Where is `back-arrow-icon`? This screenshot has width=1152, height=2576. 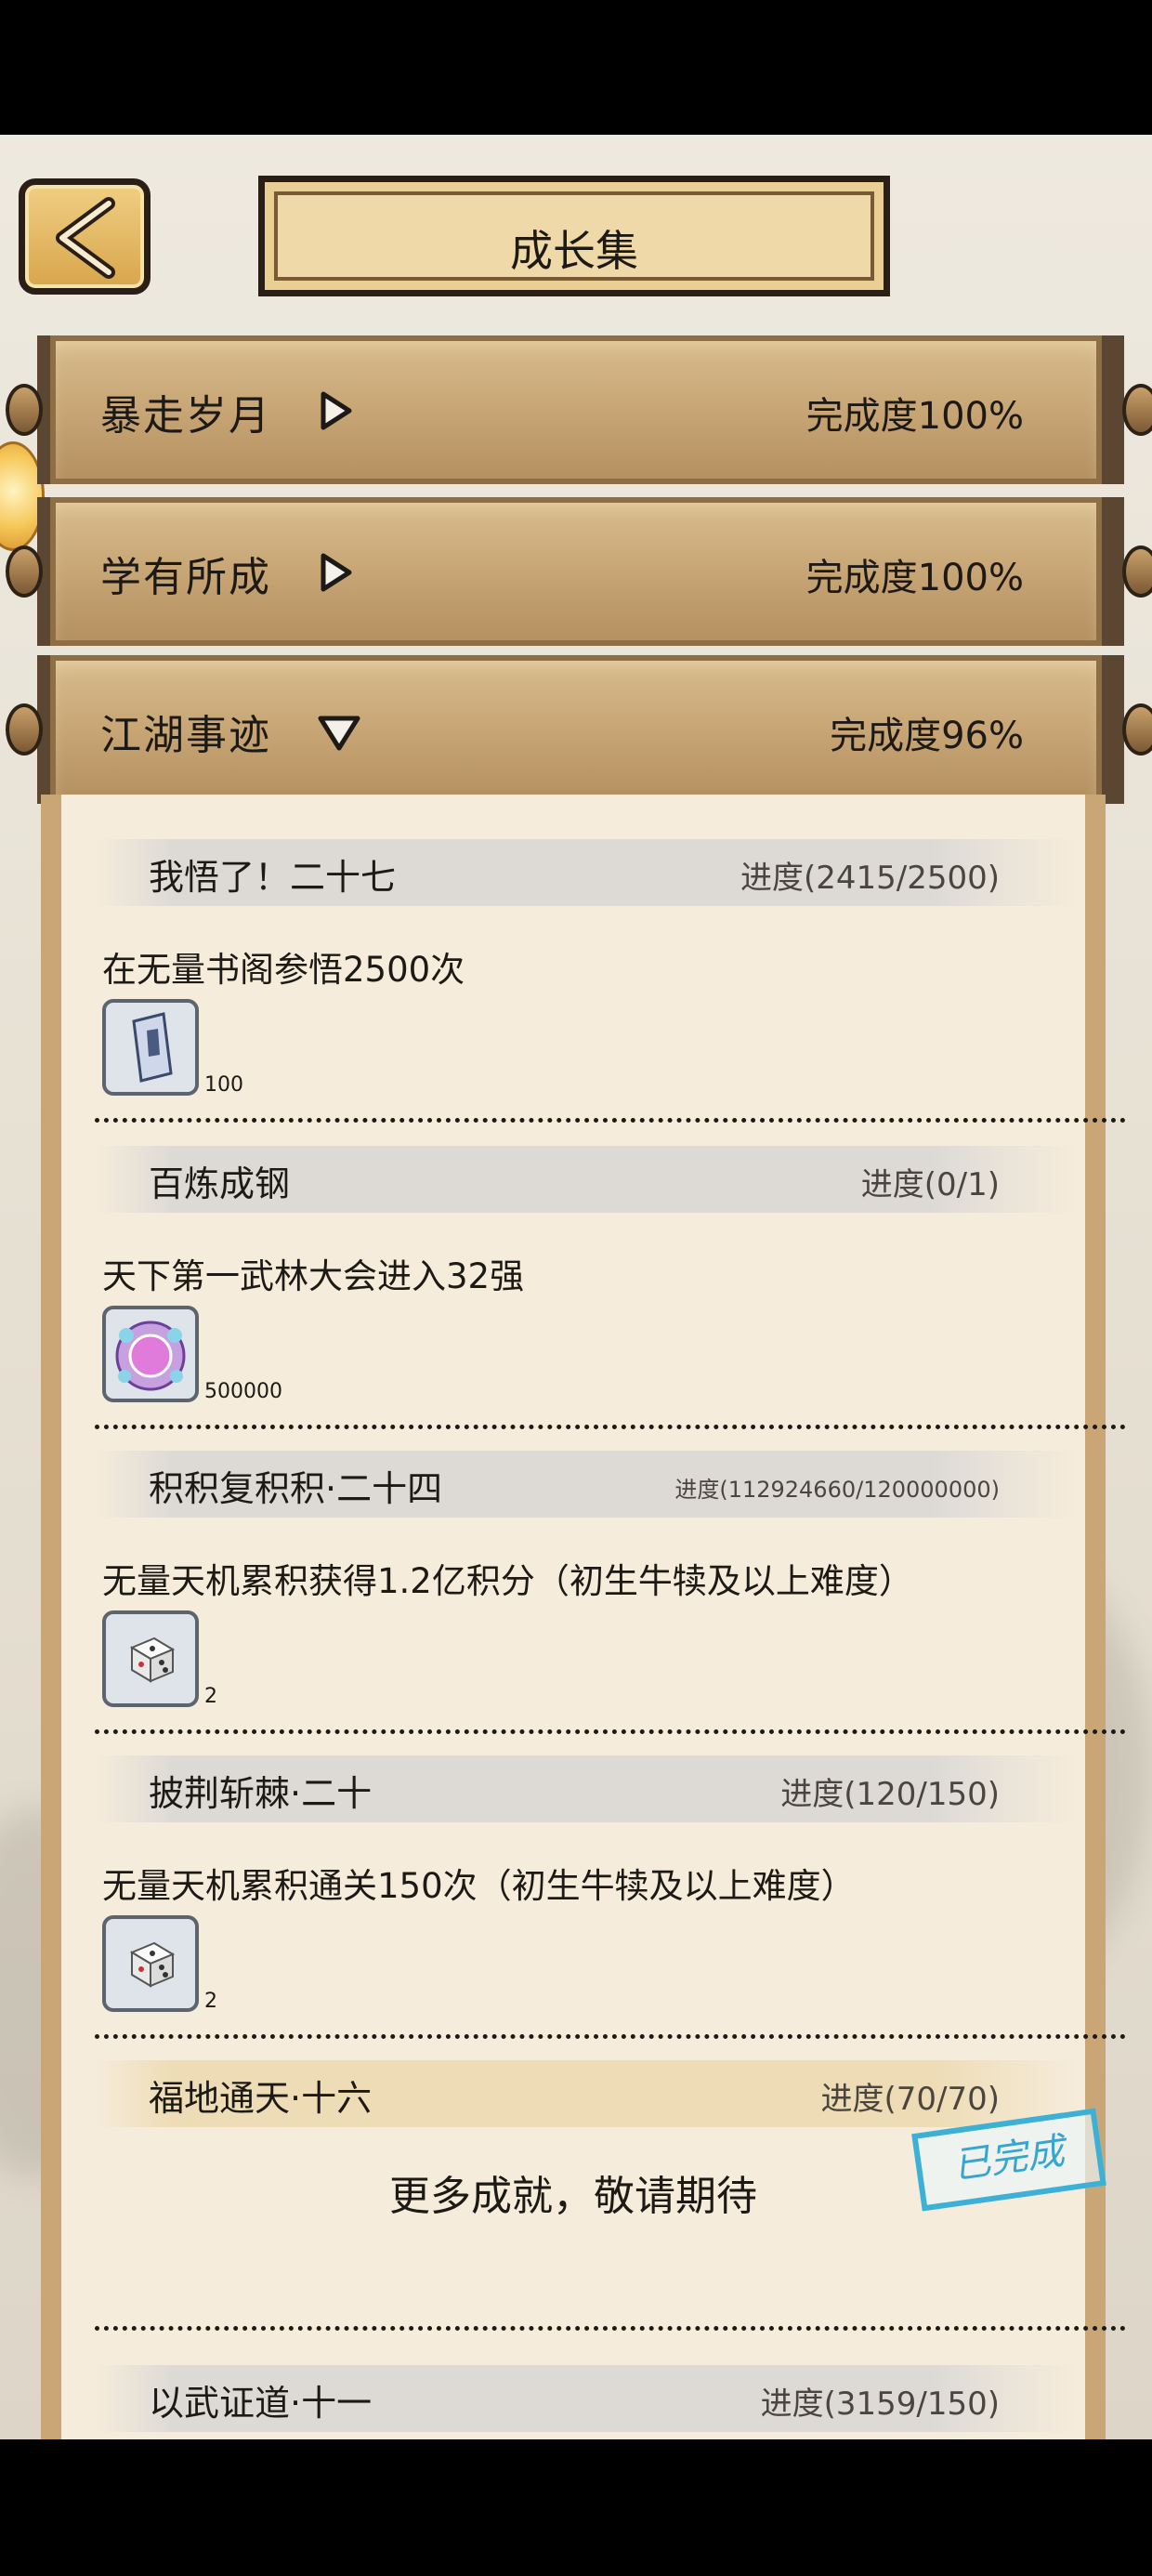 back-arrow-icon is located at coordinates (85, 238).